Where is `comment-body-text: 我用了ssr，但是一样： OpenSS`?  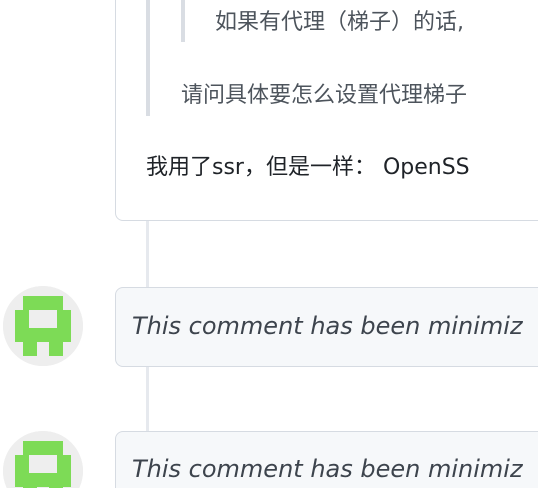 comment-body-text: 我用了ssr，但是一样： OpenSS is located at coordinates (308, 167).